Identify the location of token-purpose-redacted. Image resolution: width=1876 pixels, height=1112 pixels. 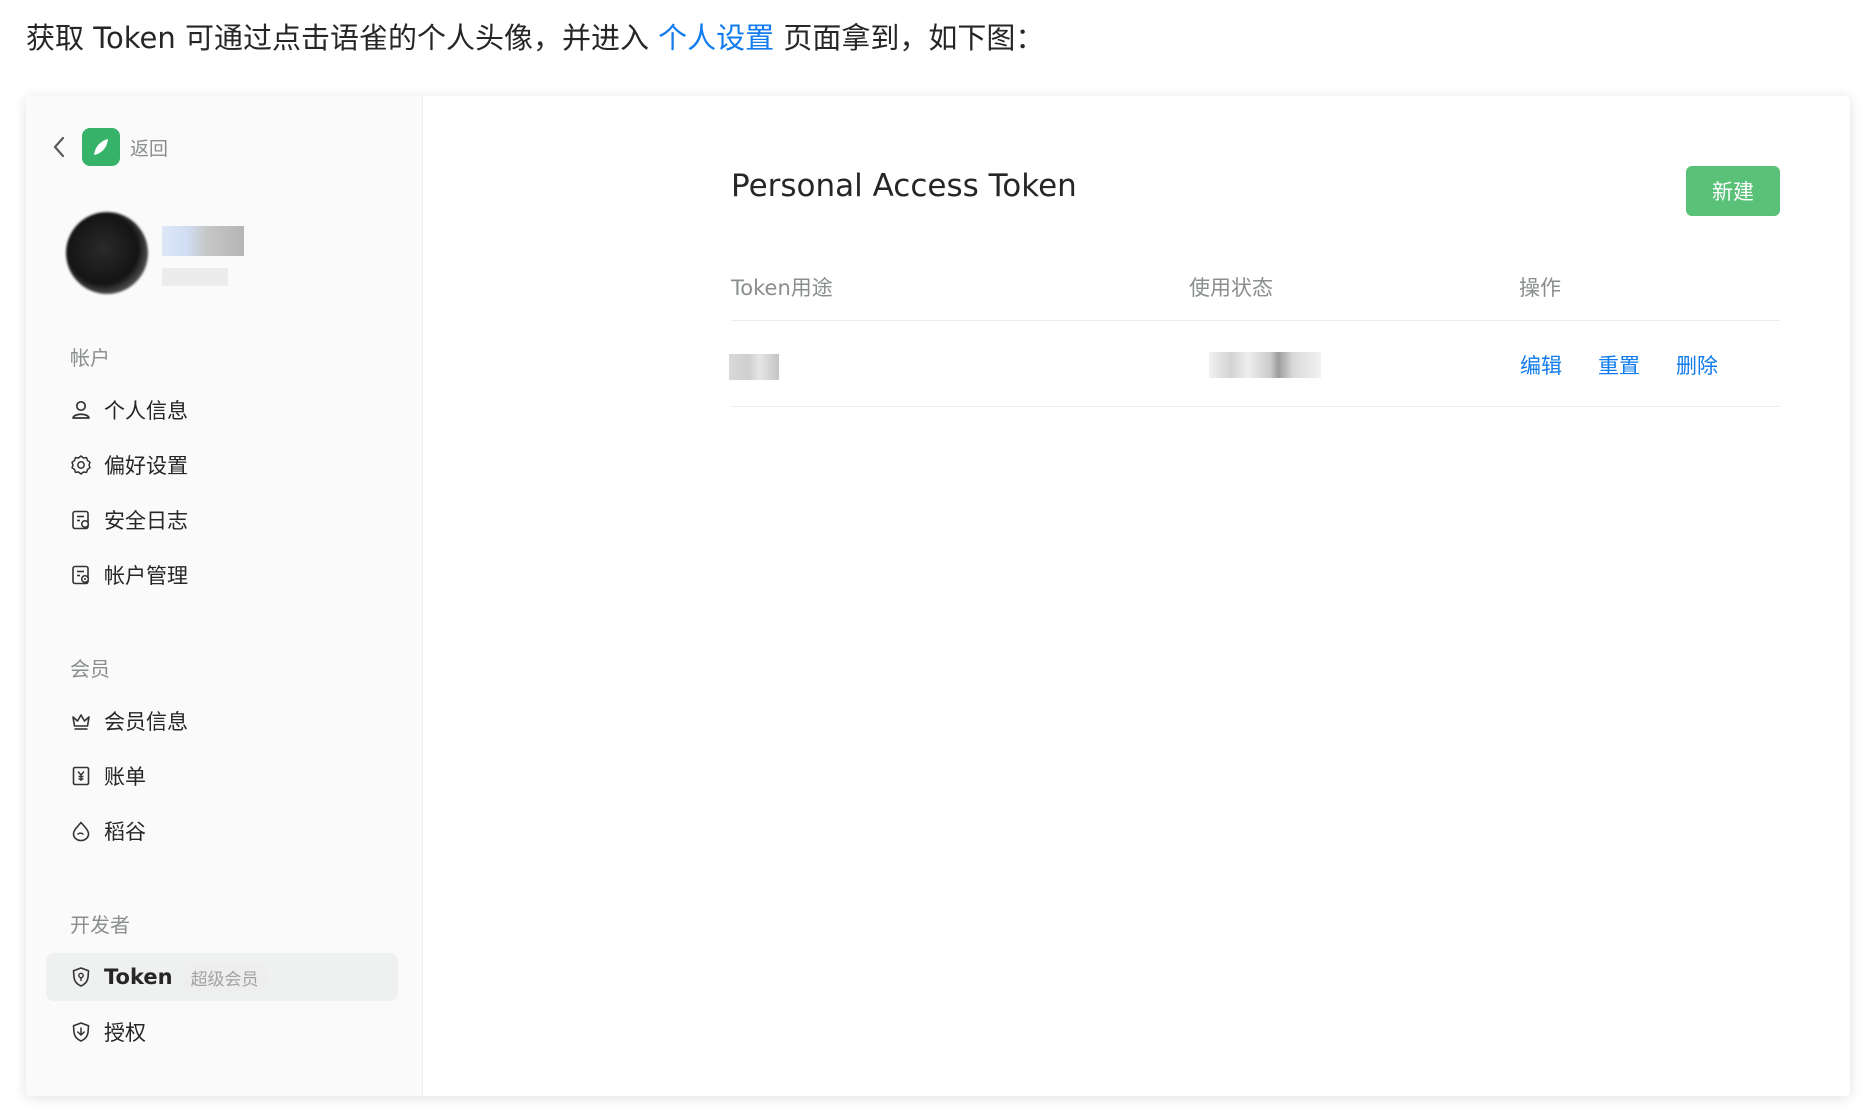
(754, 367).